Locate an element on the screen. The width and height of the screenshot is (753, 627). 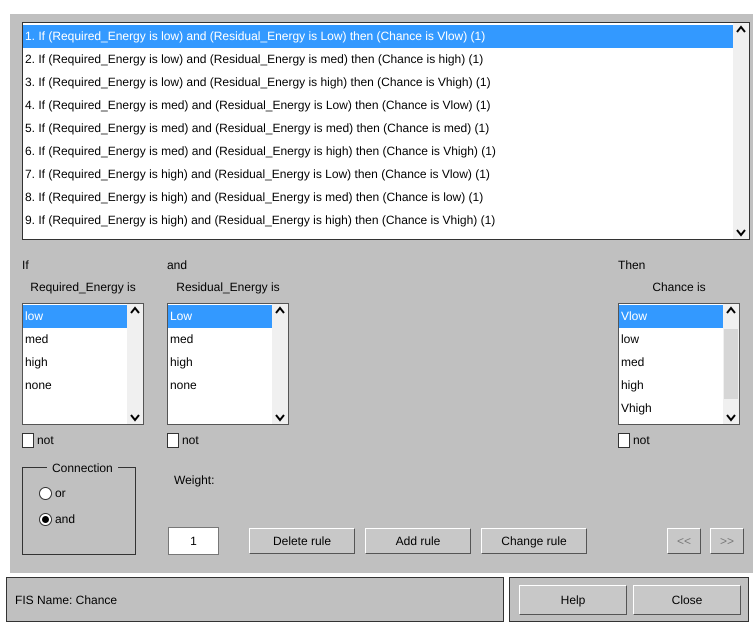
rule-item: 7. If (Required_Energy is high) and (Residual_Energy is Low) then (Chance is Vlow) (1) is located at coordinates (378, 174).